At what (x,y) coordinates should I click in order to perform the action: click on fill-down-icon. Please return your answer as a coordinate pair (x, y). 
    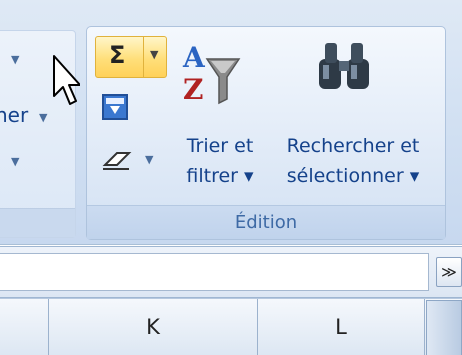
    Looking at the image, I should click on (115, 107).